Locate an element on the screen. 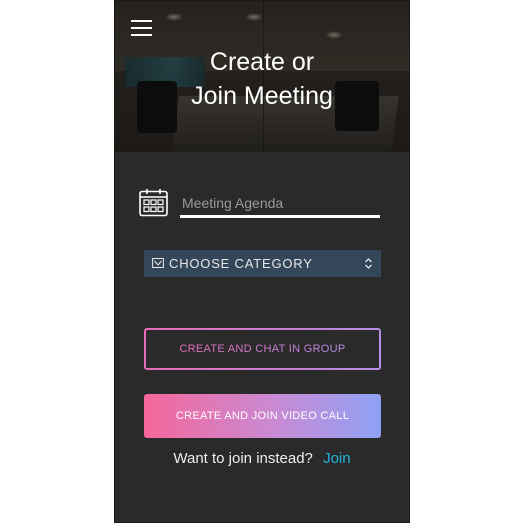 Image resolution: width=525 pixels, height=525 pixels. create-video-call-button: CREATE AND JOIN VIDEO CALL is located at coordinates (262, 416).